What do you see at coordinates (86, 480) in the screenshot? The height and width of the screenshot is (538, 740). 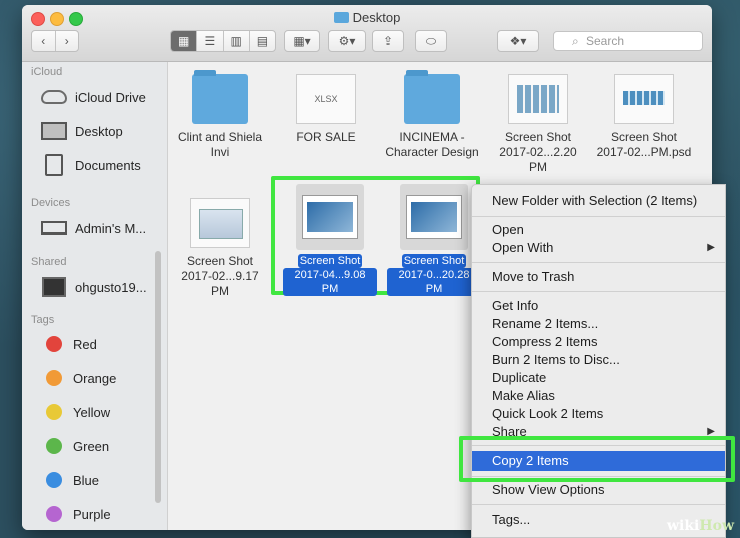 I see `sidebar-item-label: Blue` at bounding box center [86, 480].